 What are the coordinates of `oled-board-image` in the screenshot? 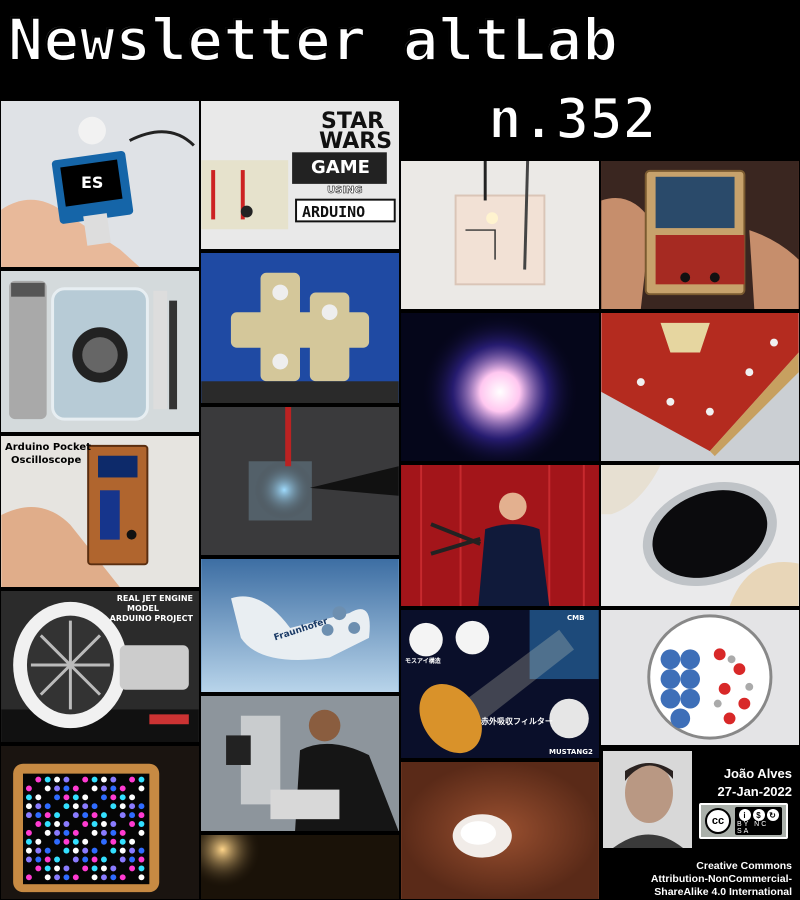 It's located at (100, 184).